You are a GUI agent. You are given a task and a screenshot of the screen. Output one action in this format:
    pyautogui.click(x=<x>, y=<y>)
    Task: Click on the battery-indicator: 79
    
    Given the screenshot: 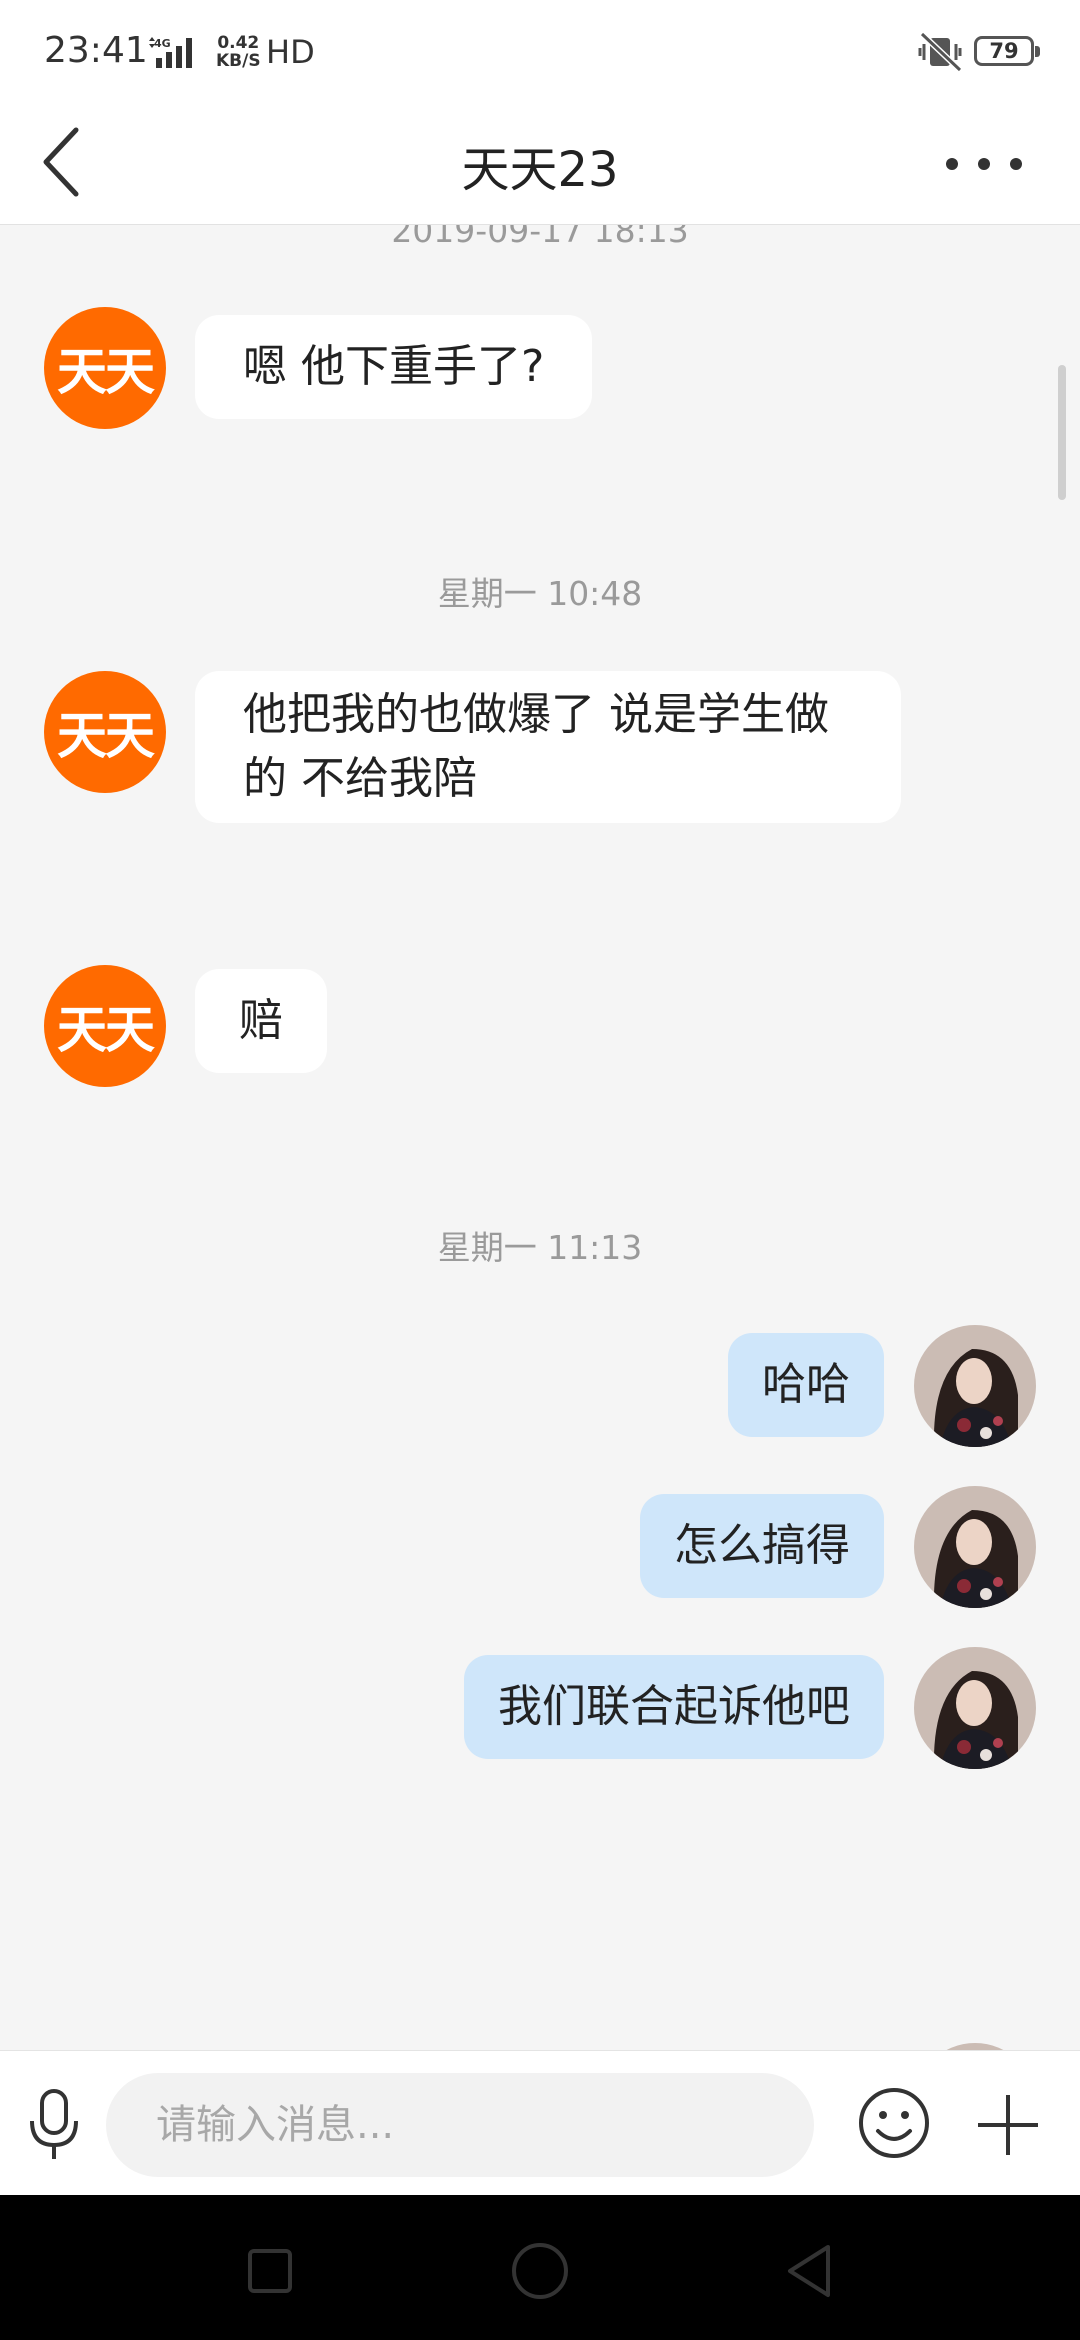 What is the action you would take?
    pyautogui.click(x=1007, y=51)
    